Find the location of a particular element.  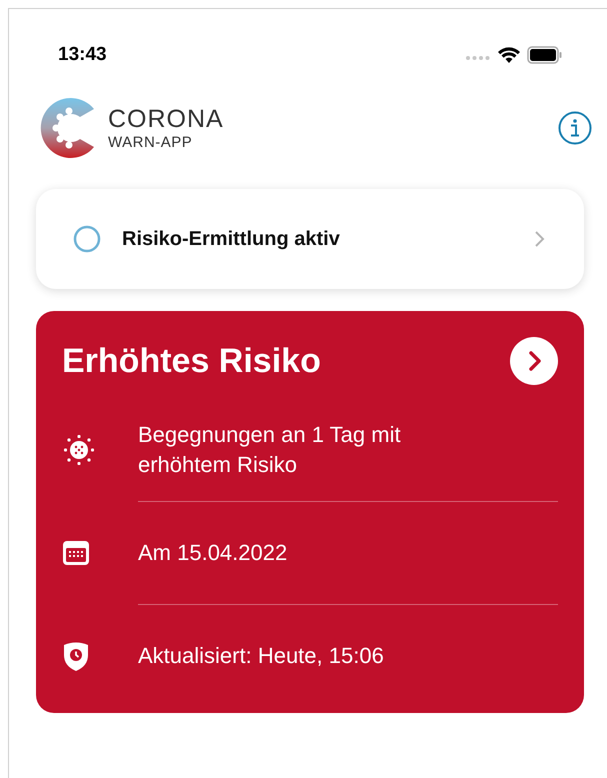

status-time: 13:43 is located at coordinates (82, 55).